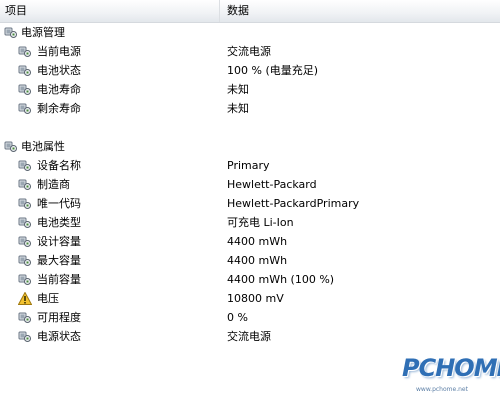 The image size is (500, 400). Describe the element at coordinates (250, 108) in the screenshot. I see `property-row: 剩余寿命 未知` at that location.